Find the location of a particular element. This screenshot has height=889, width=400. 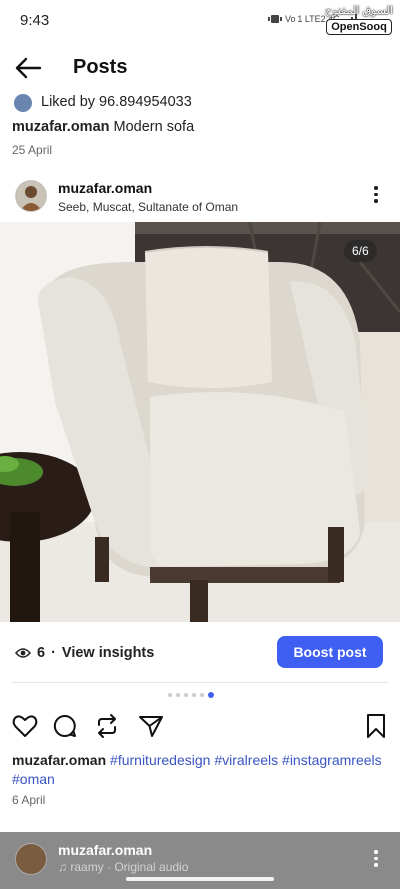

image-counter: 6/6 is located at coordinates (360, 251).